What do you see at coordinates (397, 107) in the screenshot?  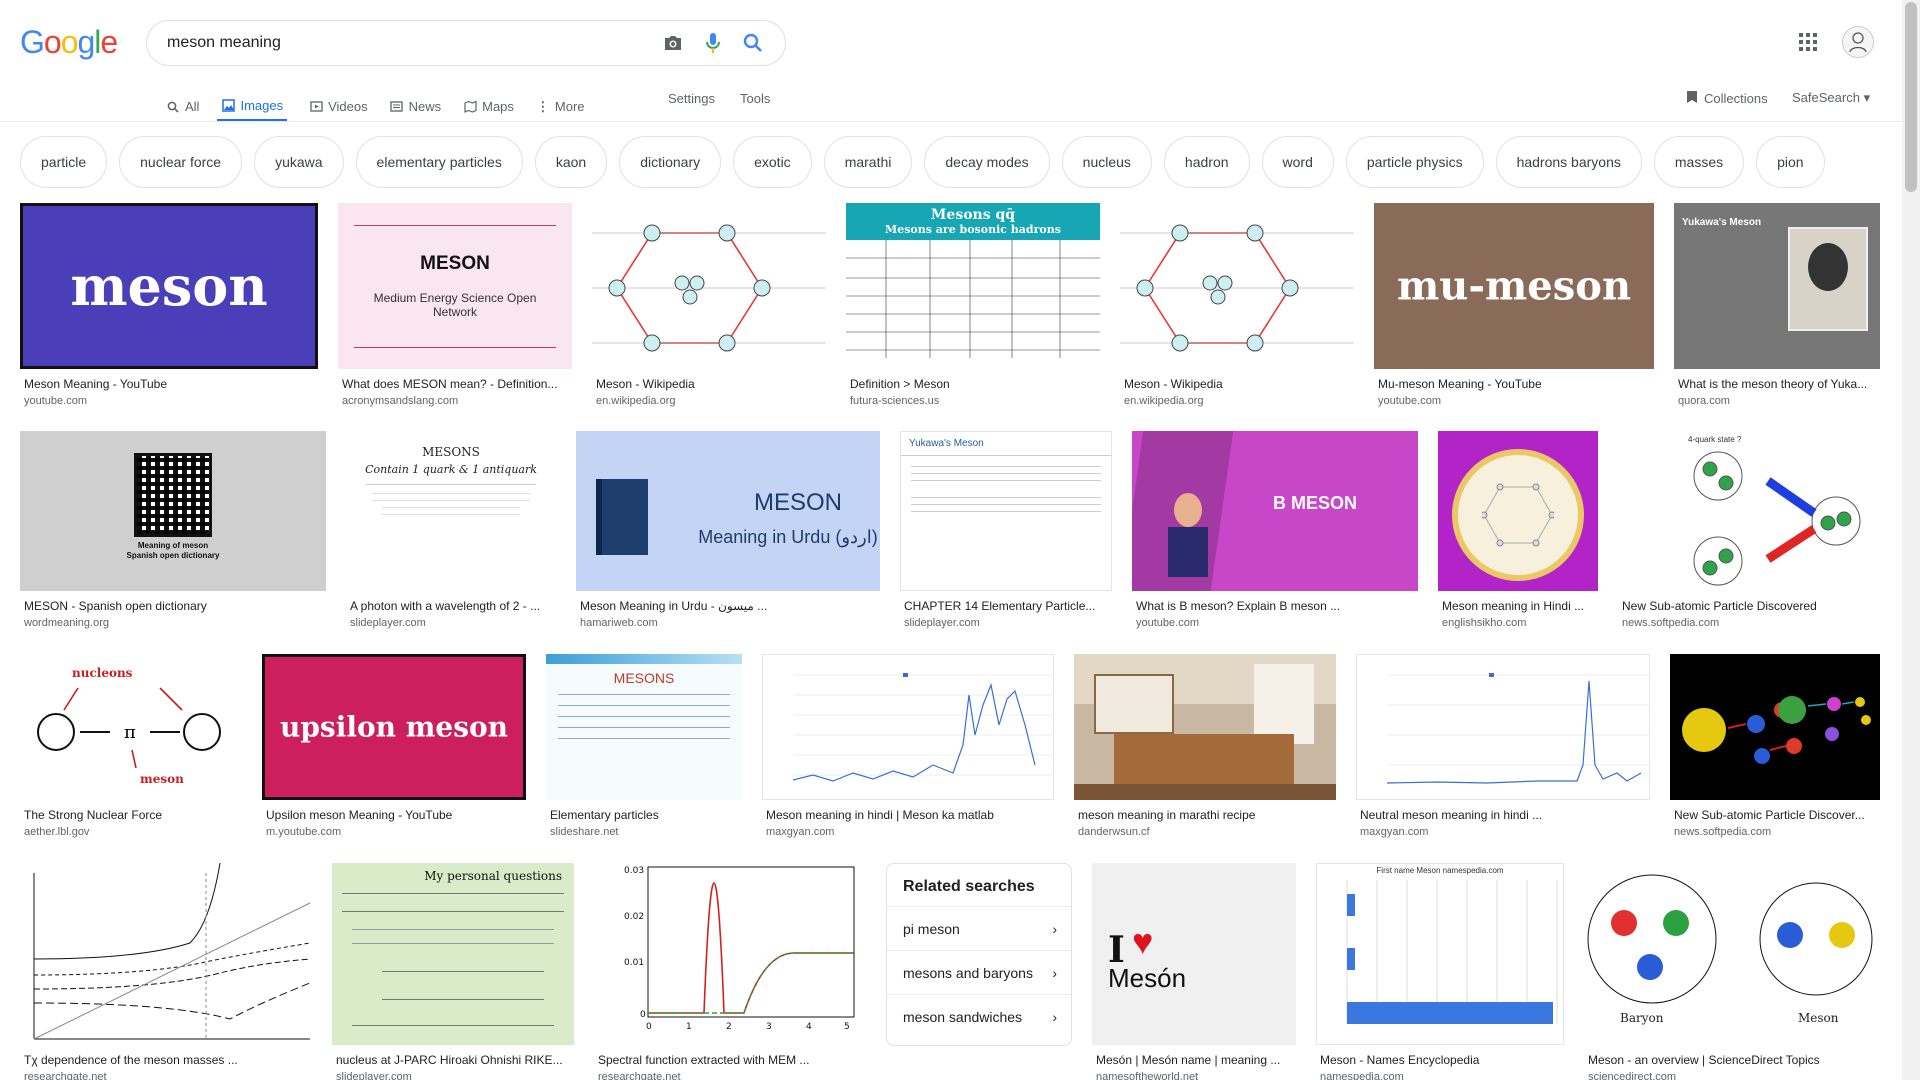 I see `news-icon` at bounding box center [397, 107].